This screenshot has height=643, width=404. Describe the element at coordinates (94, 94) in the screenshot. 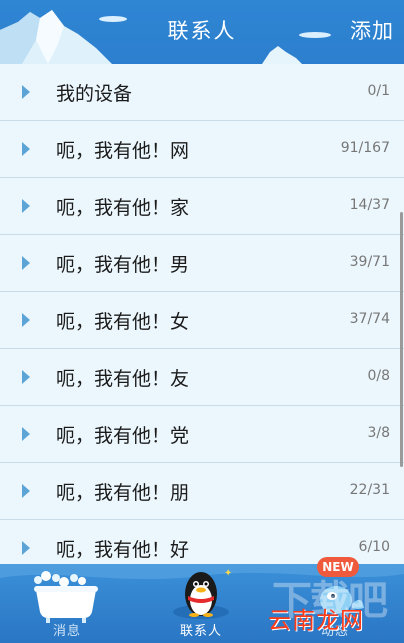

I see `group-name: 我的设备` at that location.